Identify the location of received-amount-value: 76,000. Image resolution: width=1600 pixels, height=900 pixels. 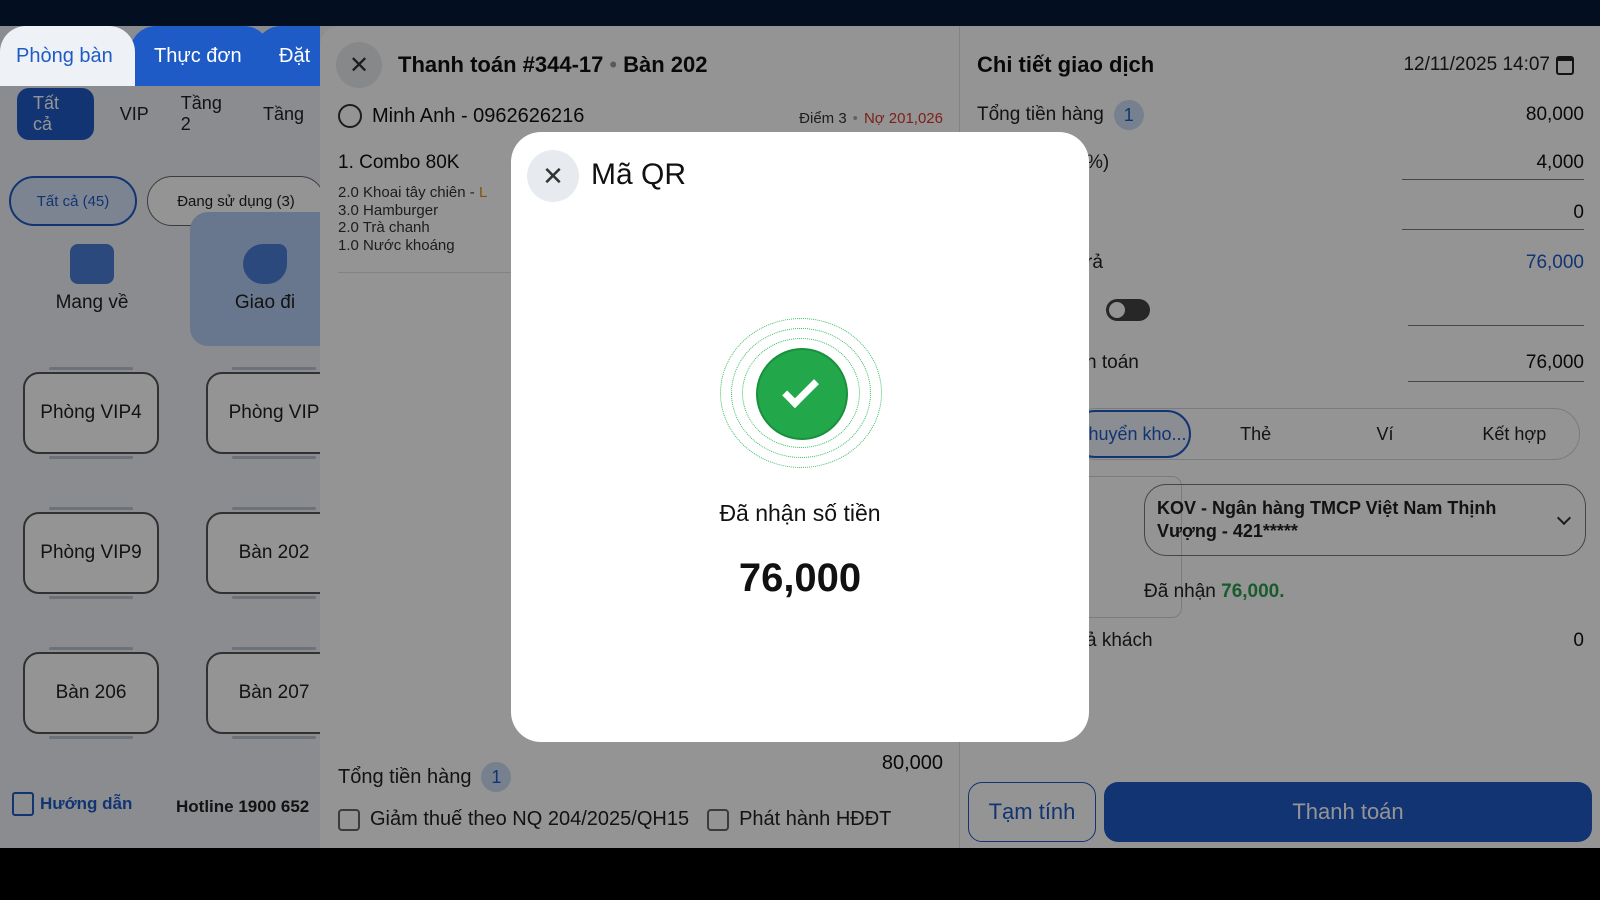
(800, 578).